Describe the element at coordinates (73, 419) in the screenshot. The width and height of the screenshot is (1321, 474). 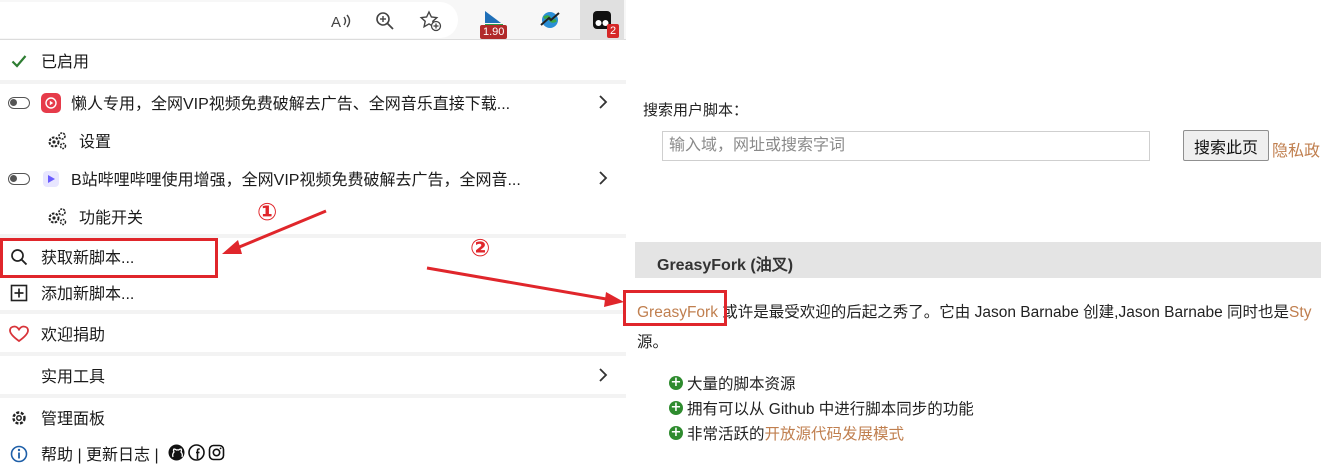
I see `dashboard-label: 管理面板` at that location.